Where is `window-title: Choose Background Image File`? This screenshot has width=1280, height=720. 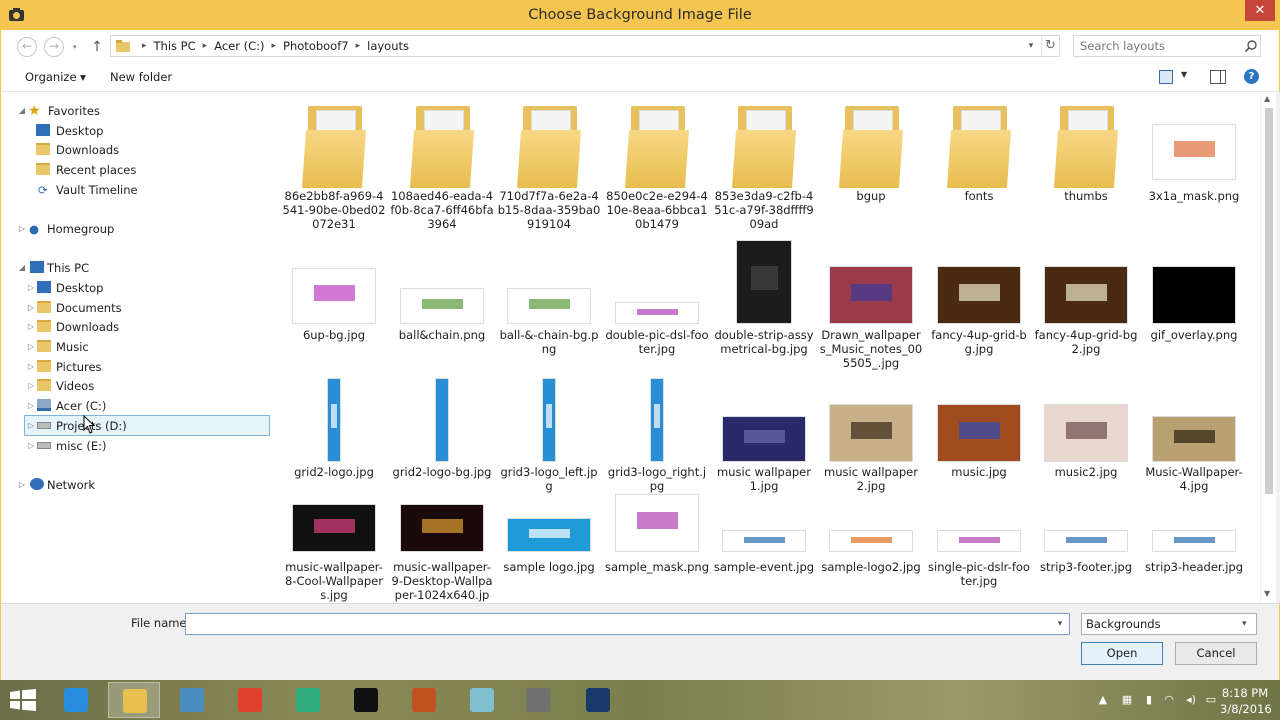
window-title: Choose Background Image File is located at coordinates (640, 15).